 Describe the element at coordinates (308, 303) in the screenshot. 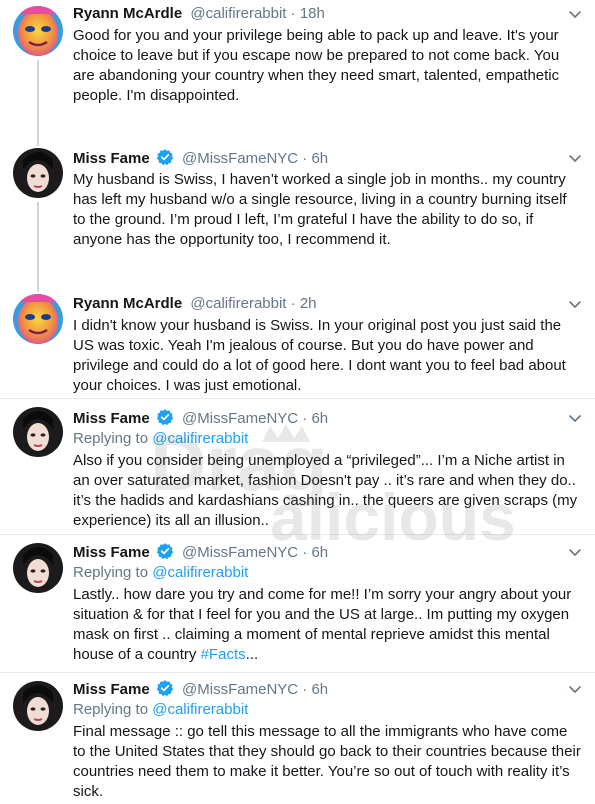

I see `timestamp: 2h` at that location.